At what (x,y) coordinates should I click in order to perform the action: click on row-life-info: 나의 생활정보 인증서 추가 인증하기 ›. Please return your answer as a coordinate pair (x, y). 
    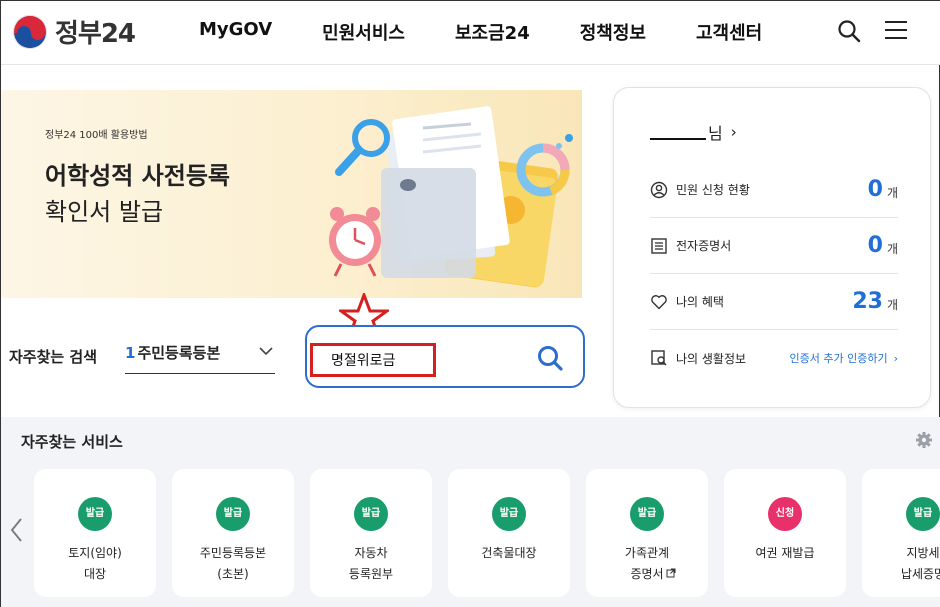
    Looking at the image, I should click on (774, 358).